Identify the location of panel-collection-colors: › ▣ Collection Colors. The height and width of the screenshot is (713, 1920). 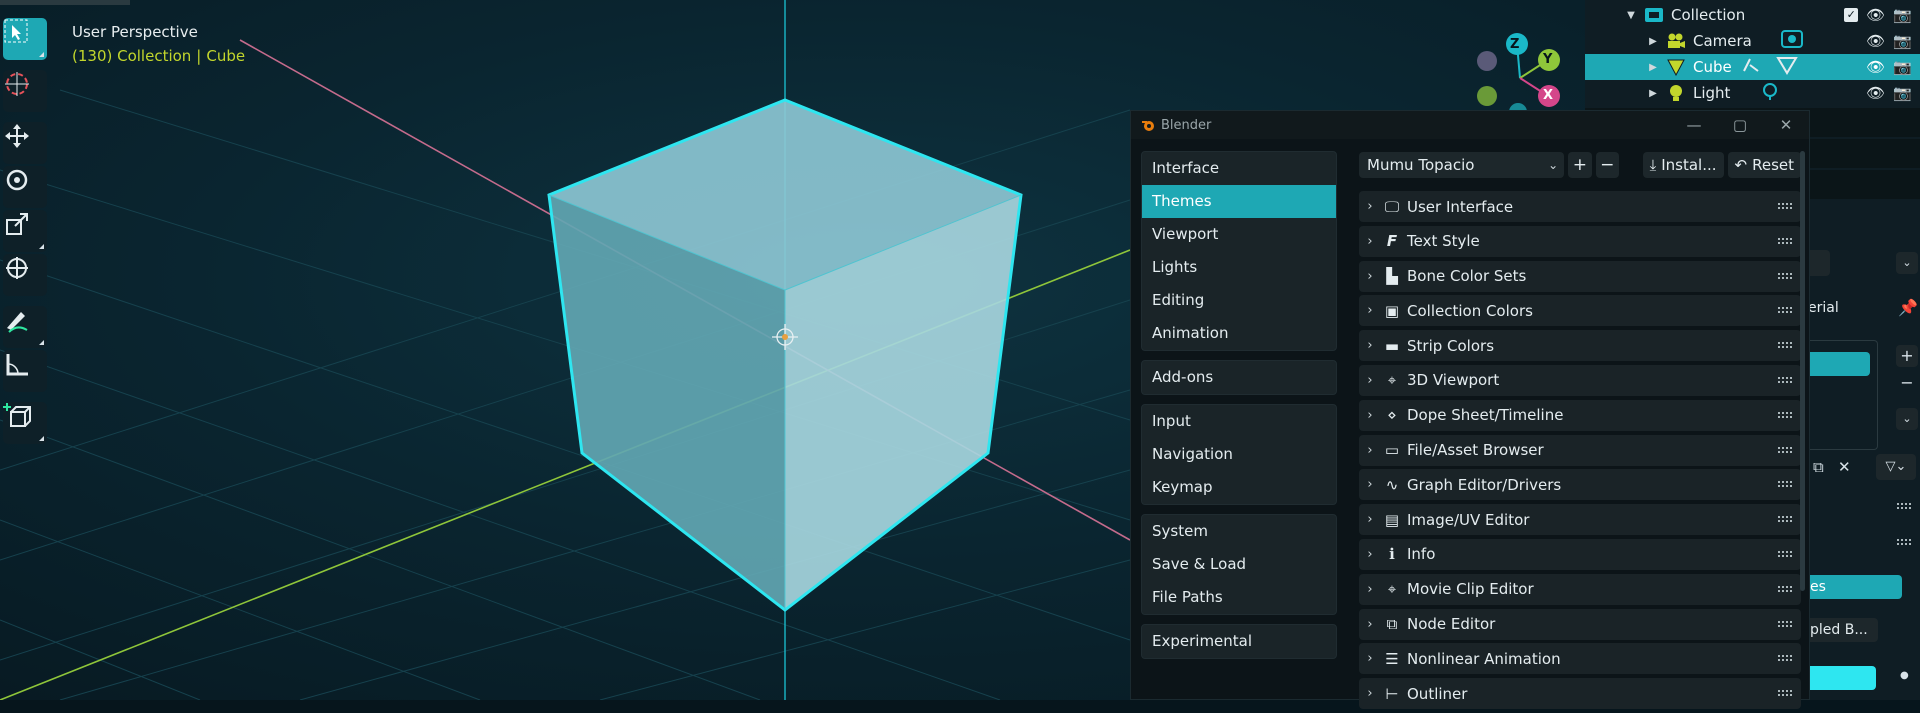
(1580, 311).